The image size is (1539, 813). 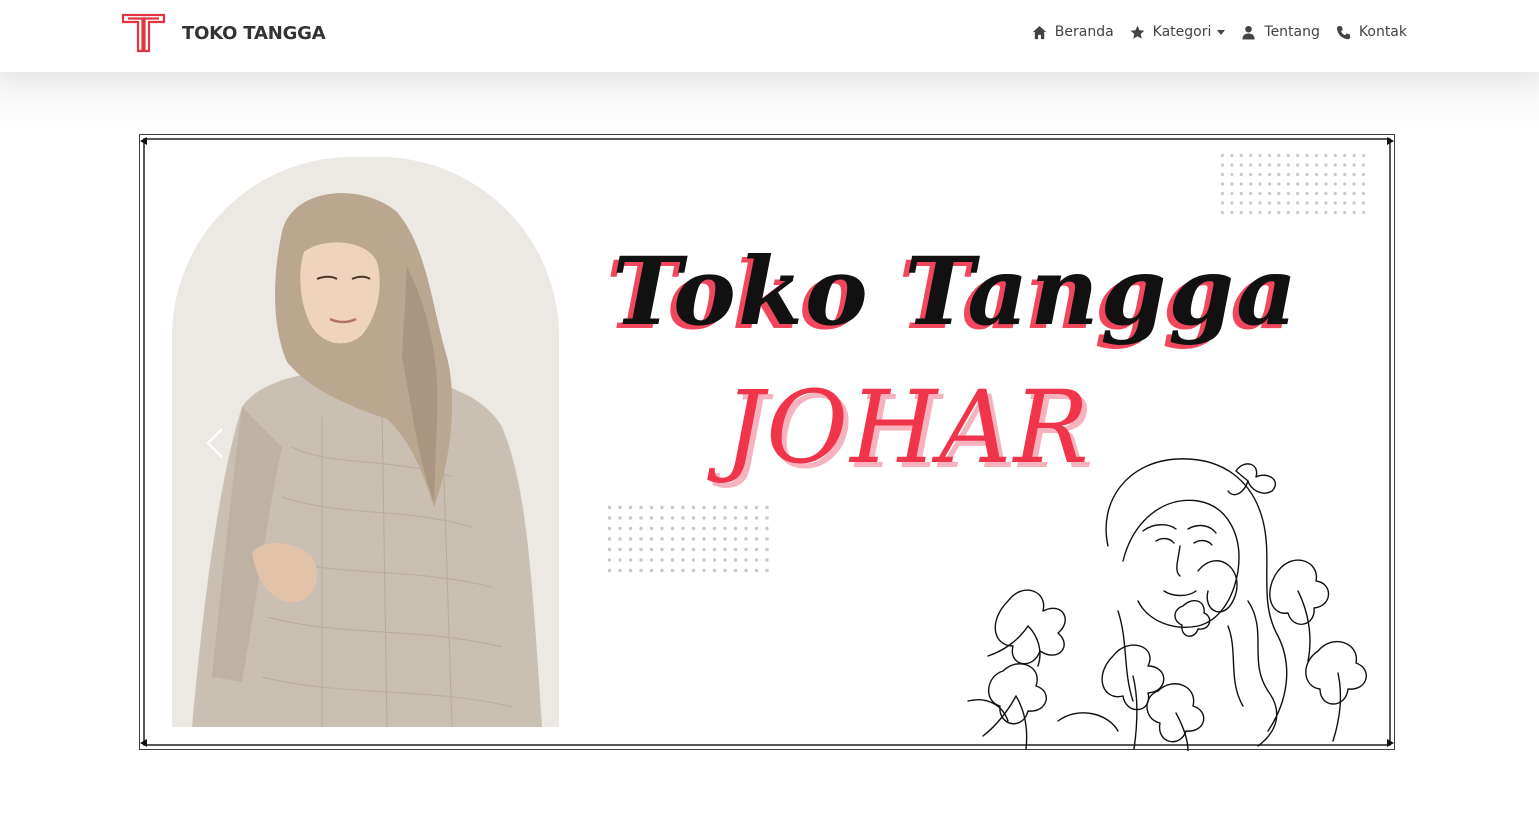 What do you see at coordinates (143, 33) in the screenshot?
I see `tt-logo-icon` at bounding box center [143, 33].